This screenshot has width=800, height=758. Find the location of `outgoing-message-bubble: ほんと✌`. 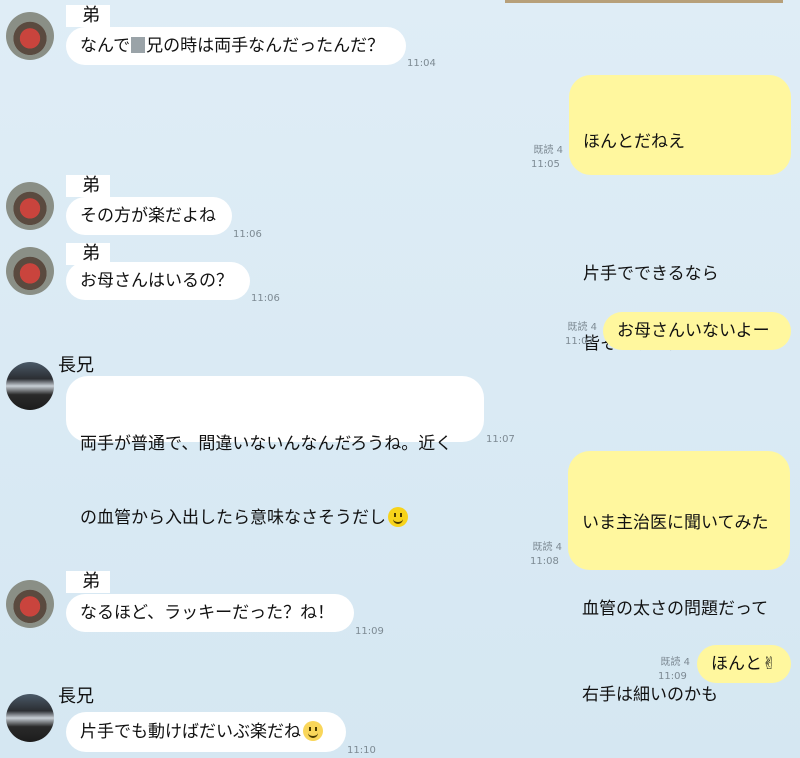

outgoing-message-bubble: ほんと✌ is located at coordinates (744, 664).